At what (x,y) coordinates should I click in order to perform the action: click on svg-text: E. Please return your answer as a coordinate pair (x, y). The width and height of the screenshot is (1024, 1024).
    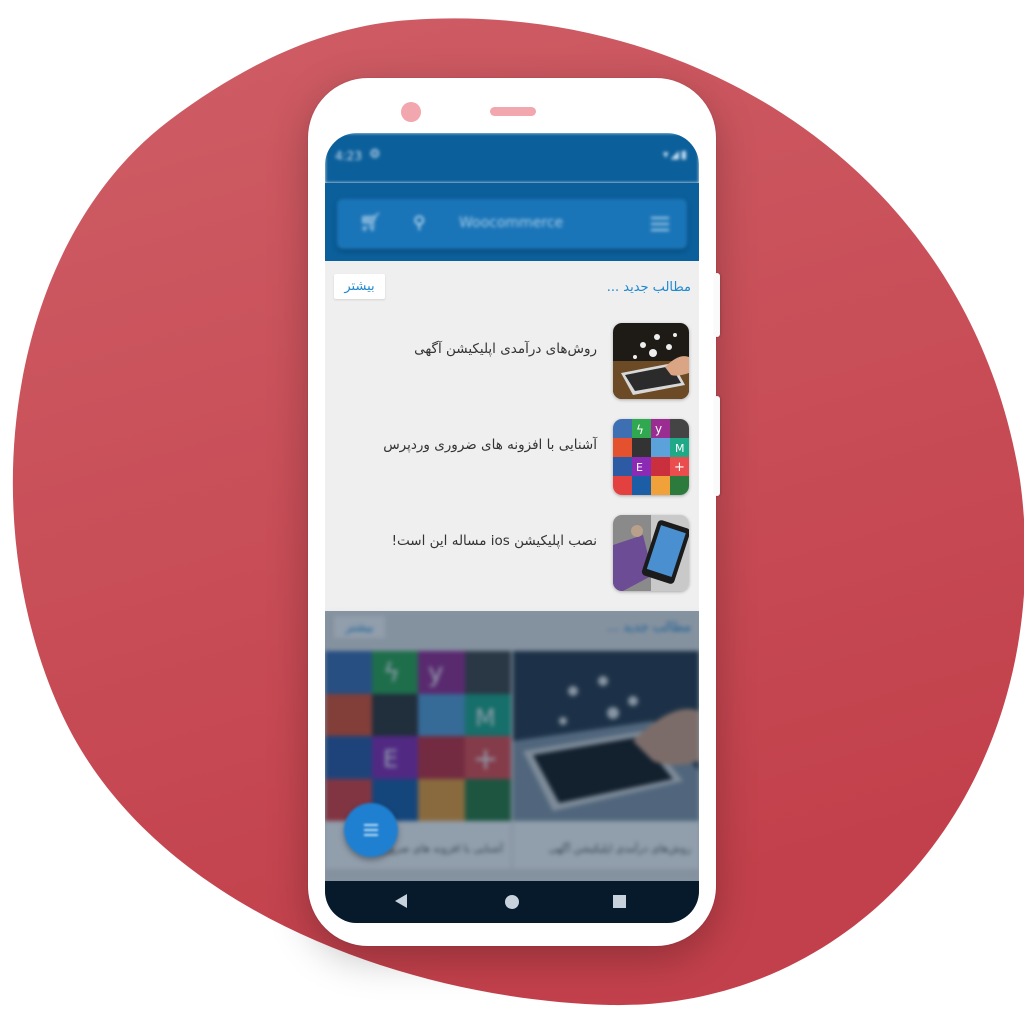
    Looking at the image, I should click on (639, 467).